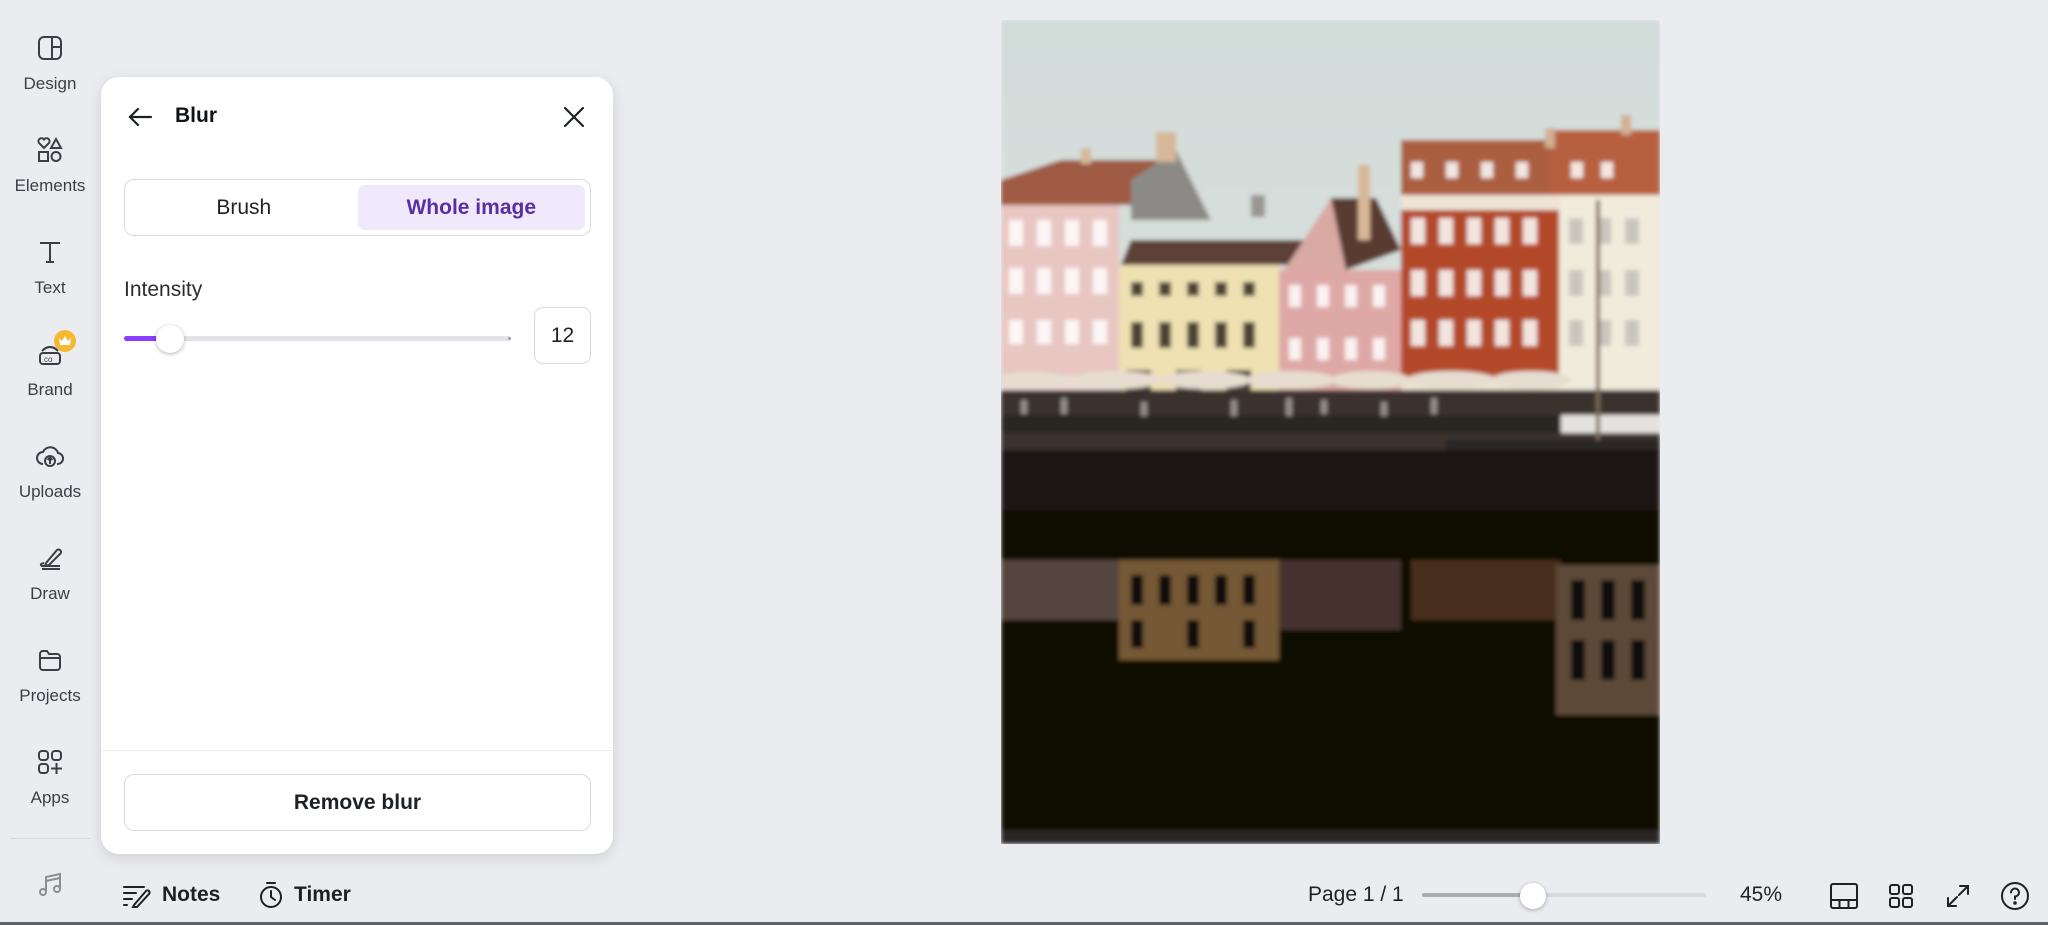 Image resolution: width=2048 pixels, height=925 pixels. I want to click on timer-button: Timer, so click(304, 895).